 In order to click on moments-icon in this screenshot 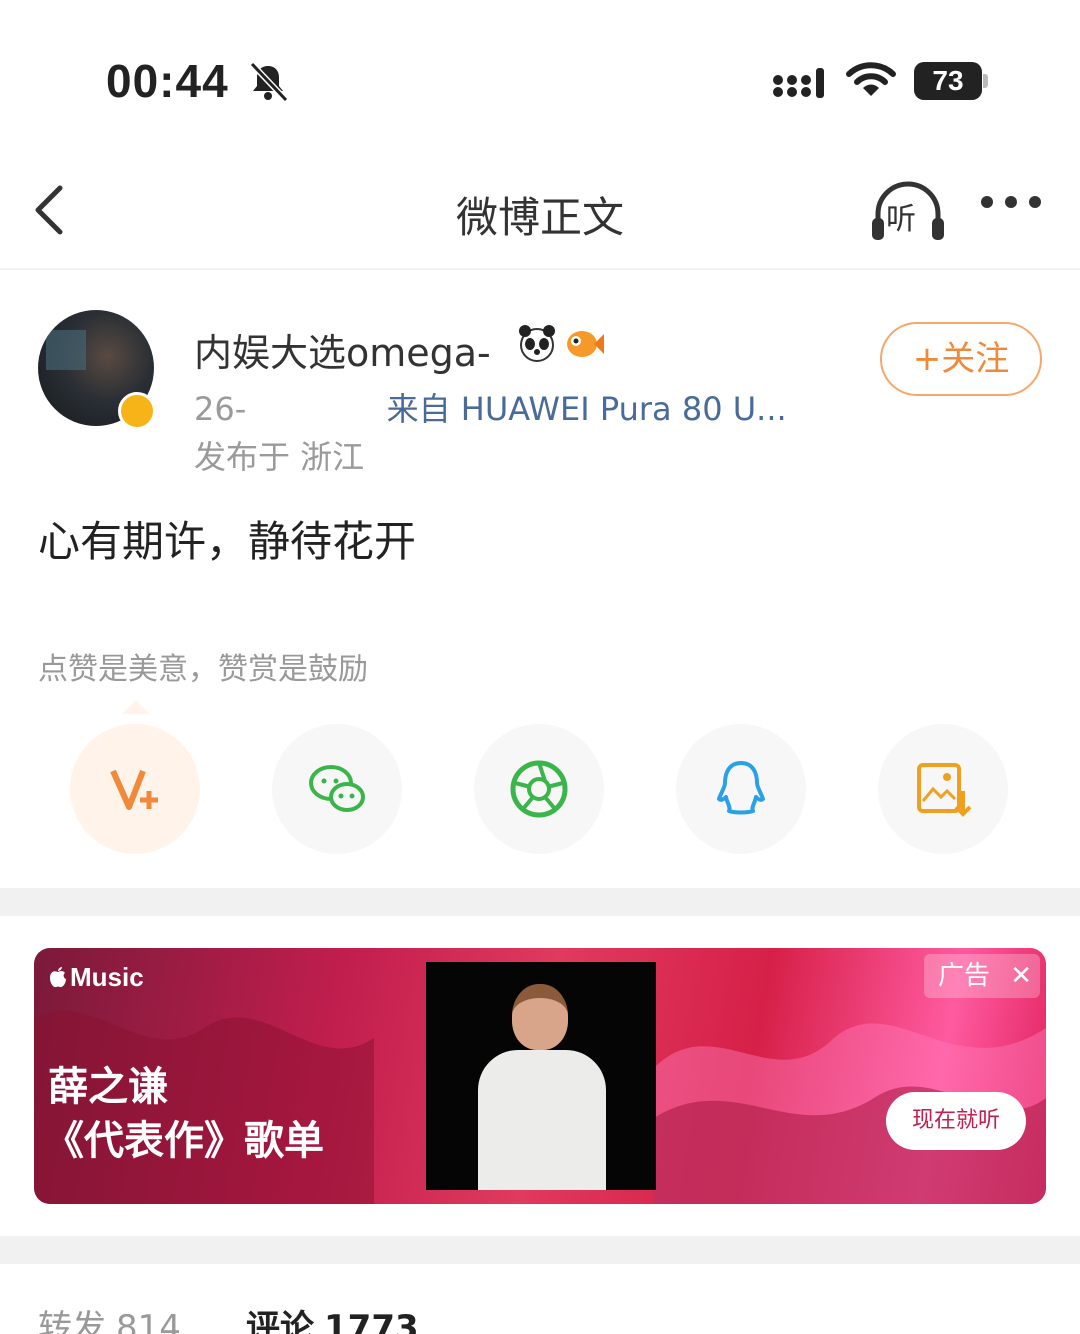, I will do `click(539, 789)`.